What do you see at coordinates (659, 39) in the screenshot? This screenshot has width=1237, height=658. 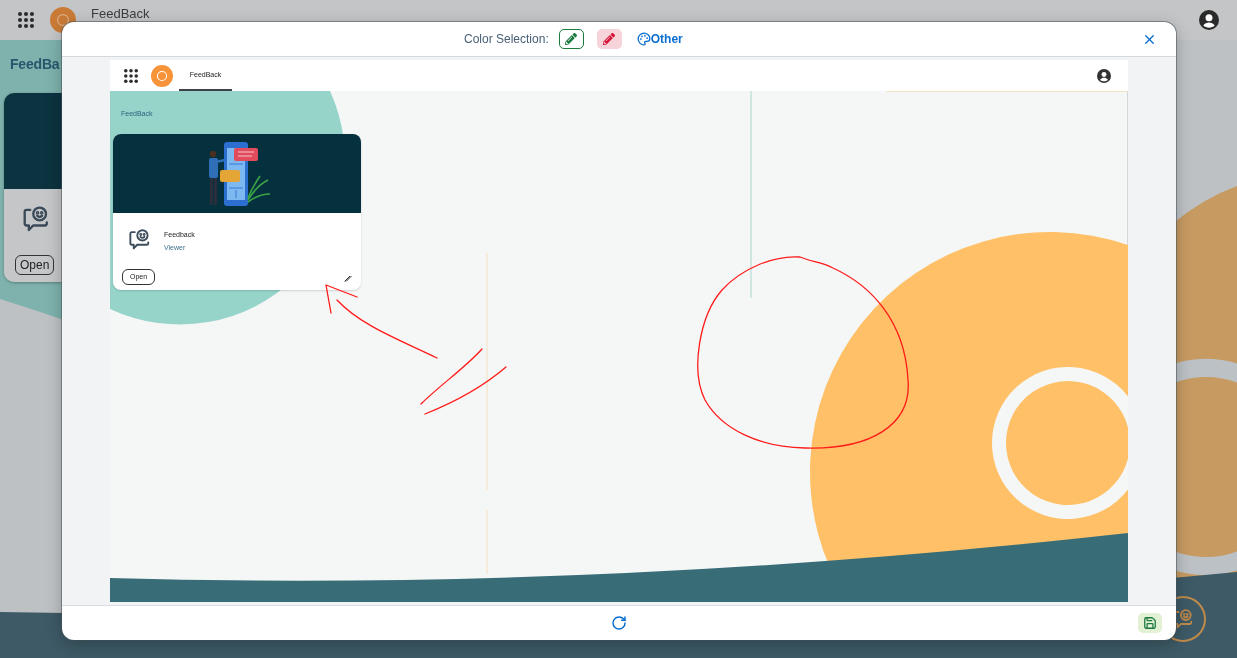 I see `other-color-button: Other` at bounding box center [659, 39].